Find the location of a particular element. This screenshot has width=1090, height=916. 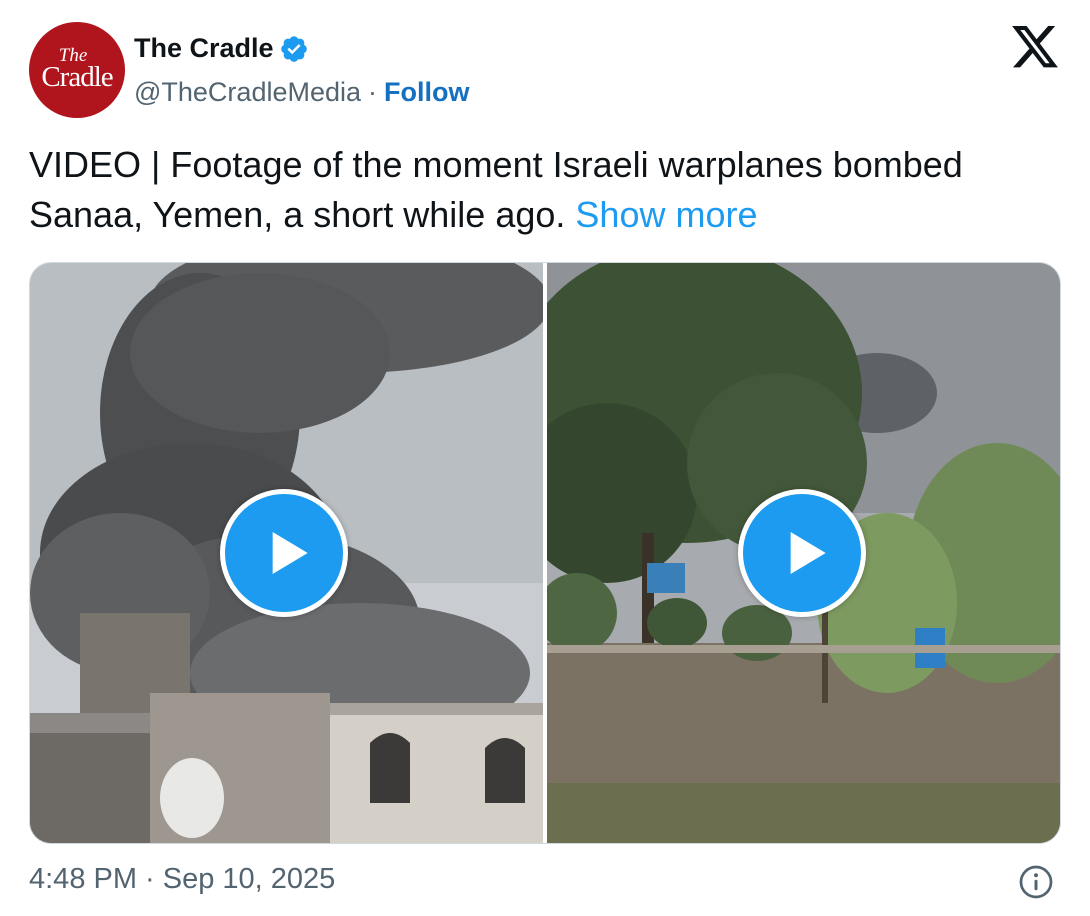

show-more-link: Show more is located at coordinates (666, 214).